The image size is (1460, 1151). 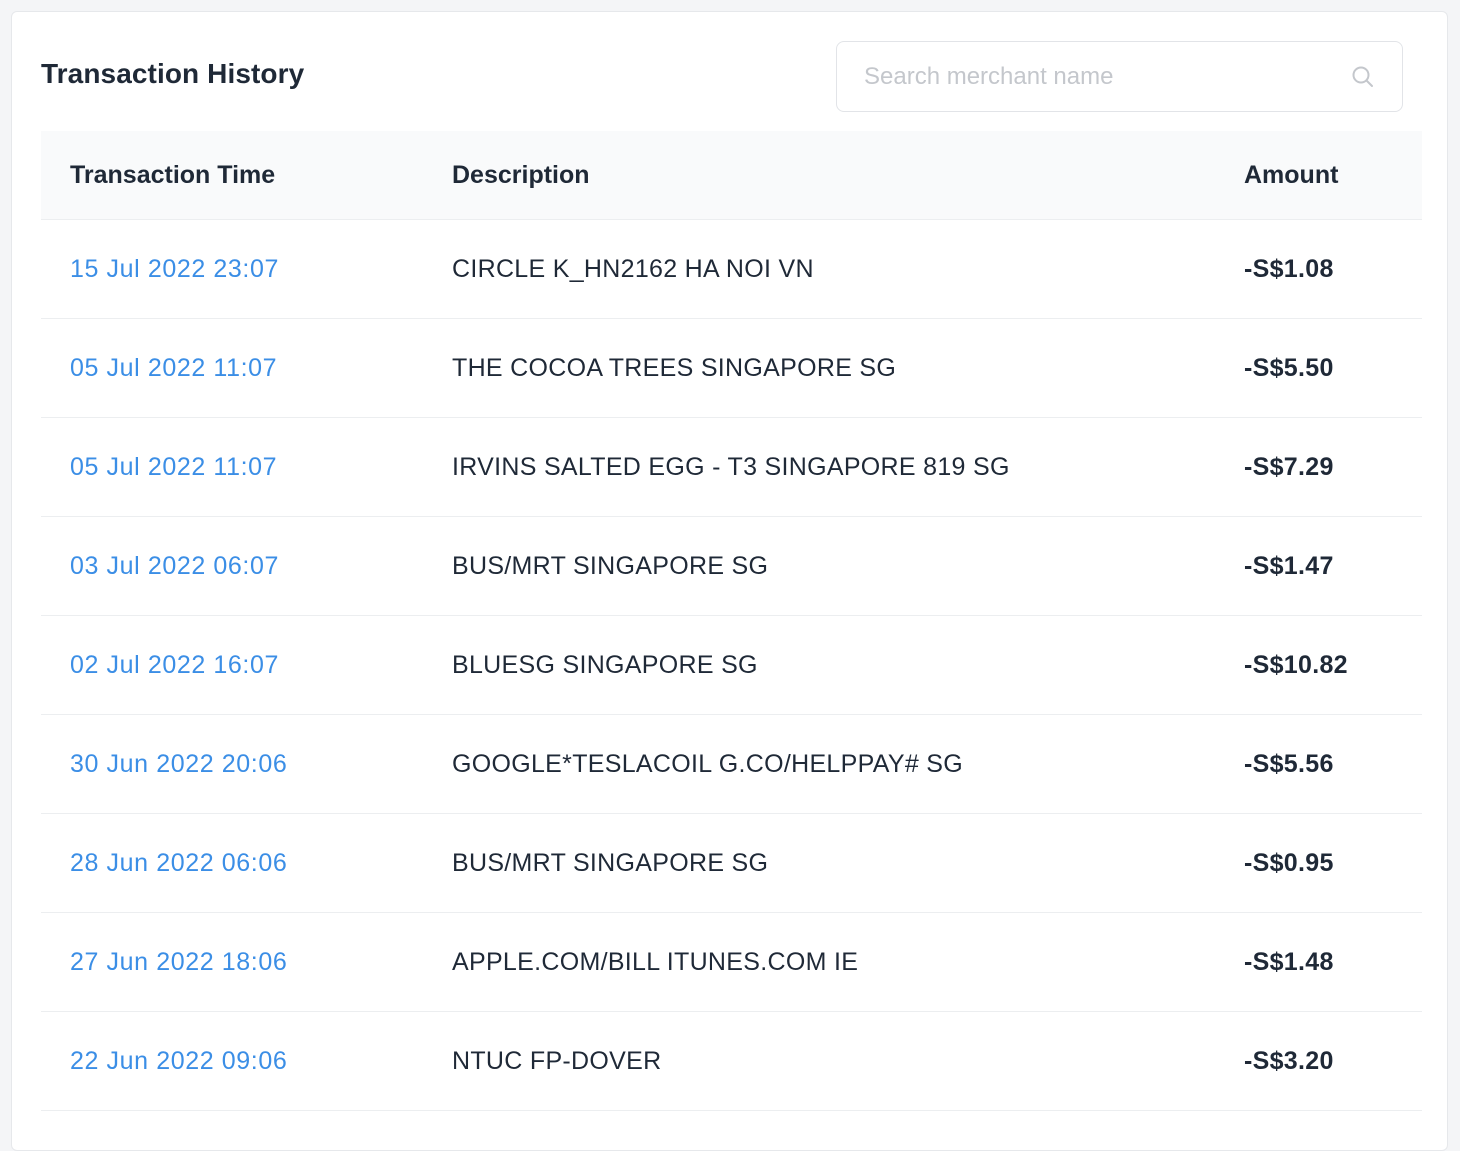 I want to click on transaction-time-link: 30 Jun 2022 20:06, so click(x=178, y=764).